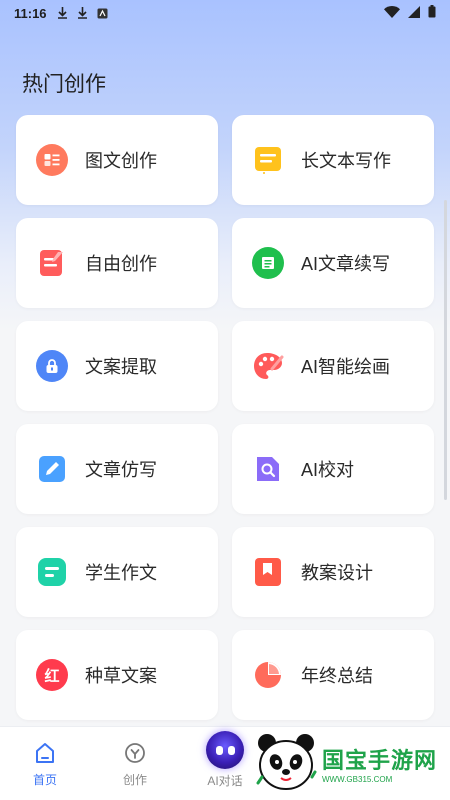 This screenshot has height=800, width=450. Describe the element at coordinates (346, 161) in the screenshot. I see `card-label: 长文本写作` at that location.